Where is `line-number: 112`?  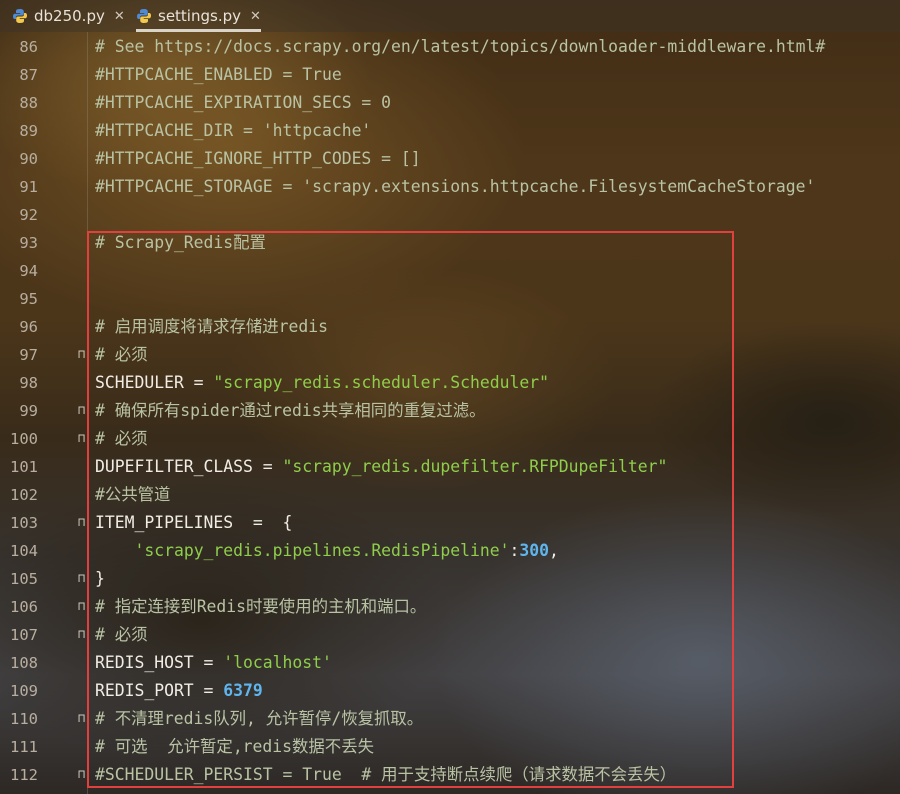 line-number: 112 is located at coordinates (24, 775).